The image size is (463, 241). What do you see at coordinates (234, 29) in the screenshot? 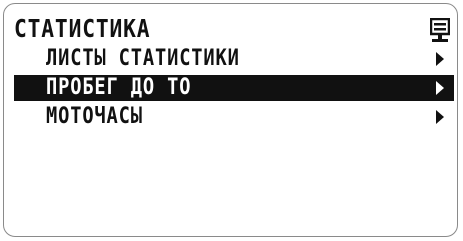
I see `screen-header: СТАТИСТИКА` at bounding box center [234, 29].